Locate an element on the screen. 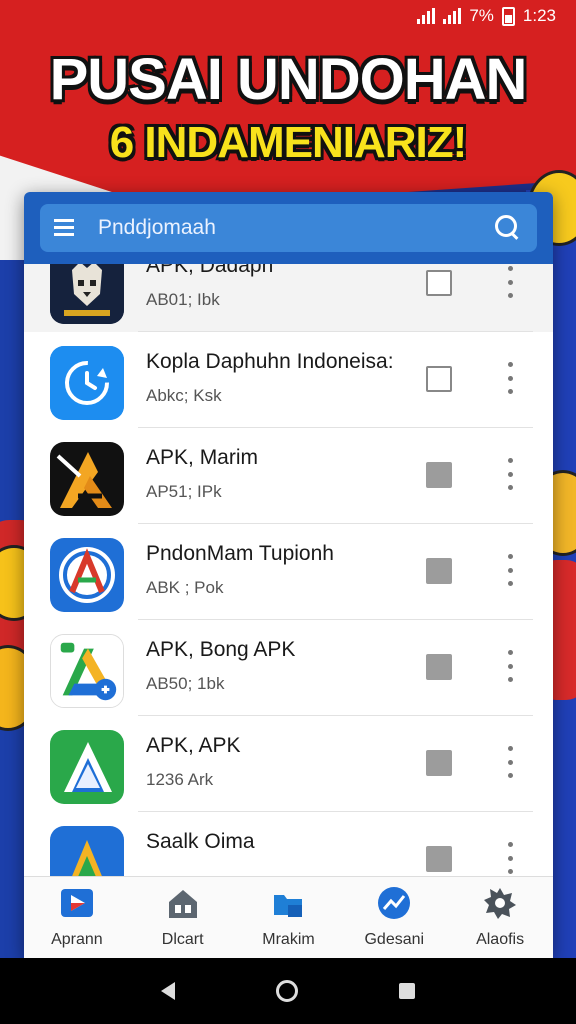 The height and width of the screenshot is (1024, 576). app-subtitle: AP51; IPk is located at coordinates (184, 491).